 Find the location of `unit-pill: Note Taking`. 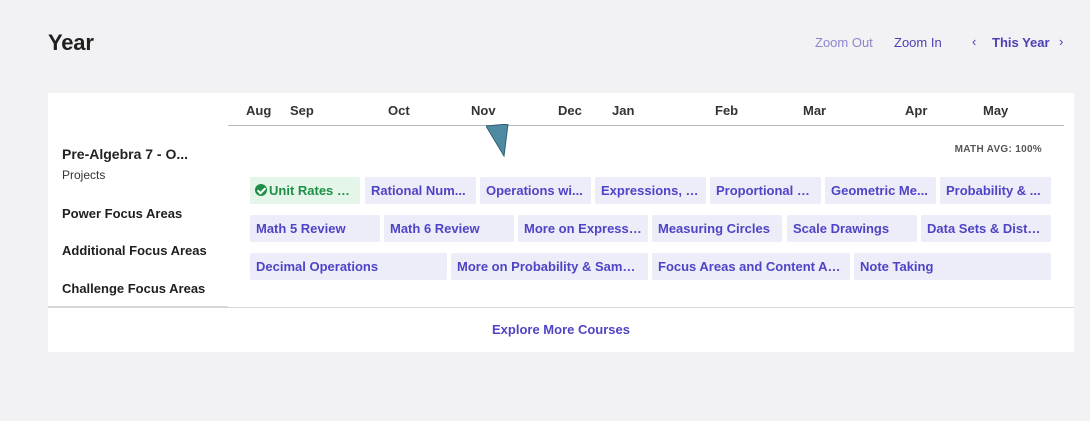

unit-pill: Note Taking is located at coordinates (952, 266).